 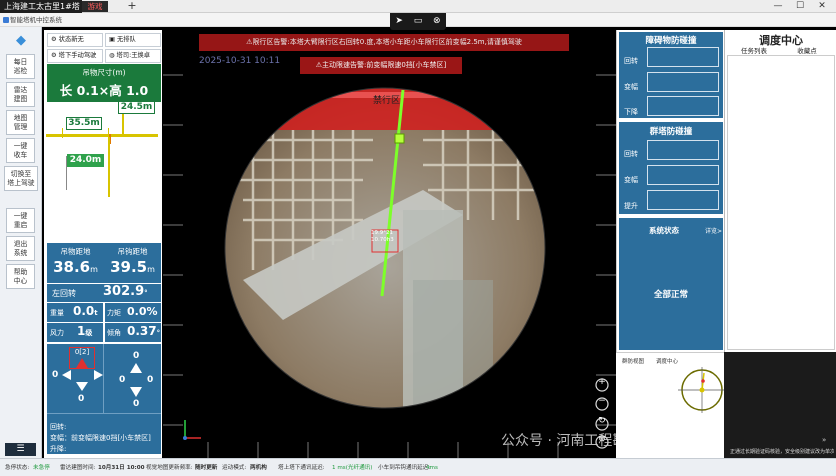 I want to click on manual-drive-button: ⚙ 塔下手动驾驶, so click(x=75, y=56).